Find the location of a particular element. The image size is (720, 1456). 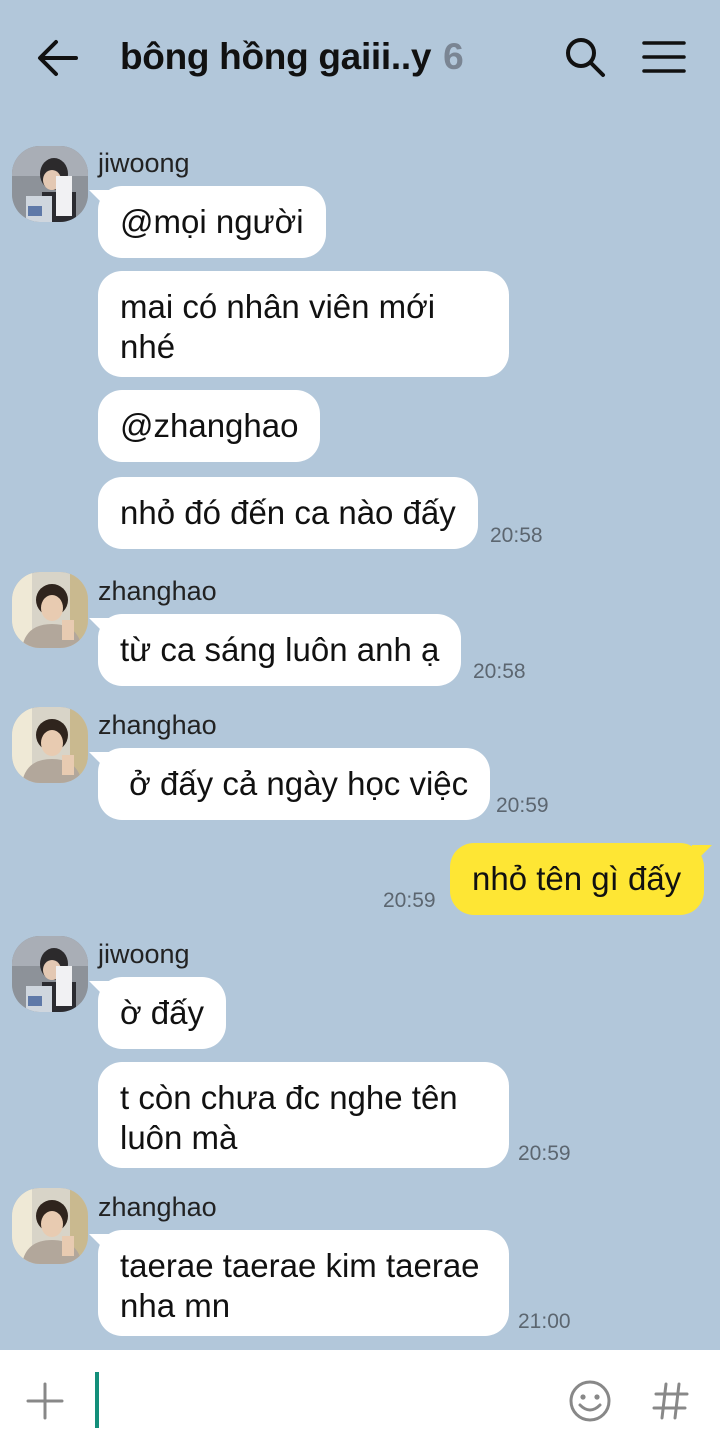

message-input is located at coordinates (320, 1400).